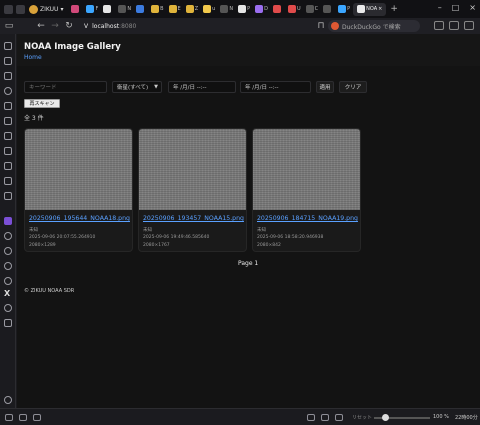 The width and height of the screenshot is (480, 425). I want to click on browser-tab: B, so click(157, 9).